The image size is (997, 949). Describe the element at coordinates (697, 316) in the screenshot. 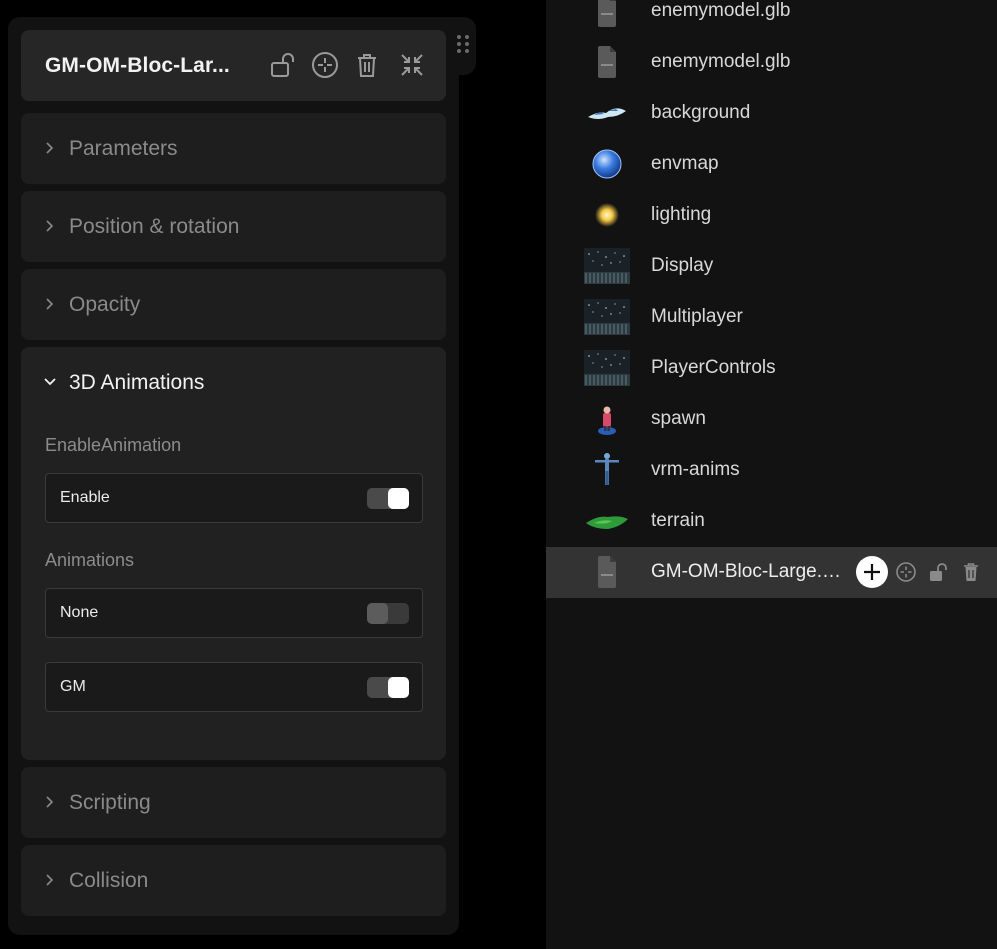

I see `item-name: Multiplayer` at that location.